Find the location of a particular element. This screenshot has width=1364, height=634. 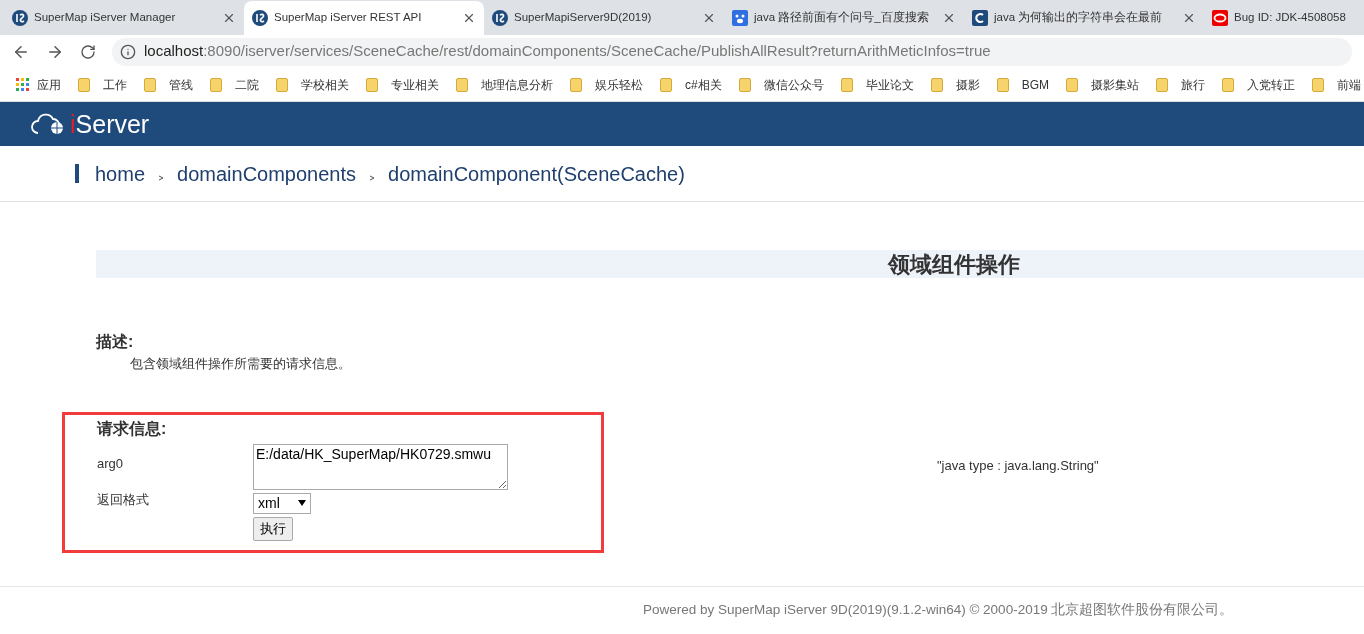

bookmark-label: 娱乐轻松 is located at coordinates (619, 84).